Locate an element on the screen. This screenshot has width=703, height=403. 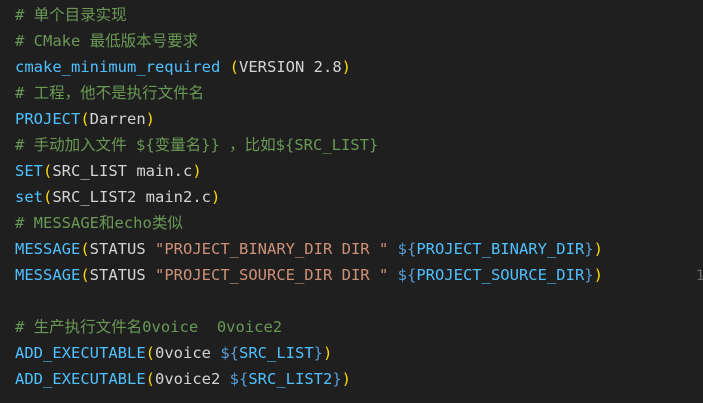
code-token: "PROJECT_SOURCE_DIR DIR " is located at coordinates (272, 275).